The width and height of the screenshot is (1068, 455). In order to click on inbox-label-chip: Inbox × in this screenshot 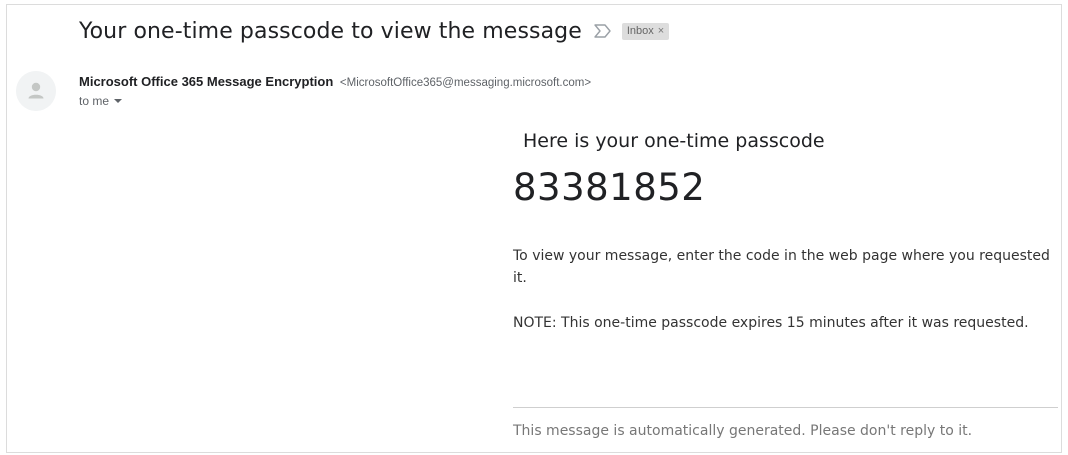, I will do `click(645, 31)`.